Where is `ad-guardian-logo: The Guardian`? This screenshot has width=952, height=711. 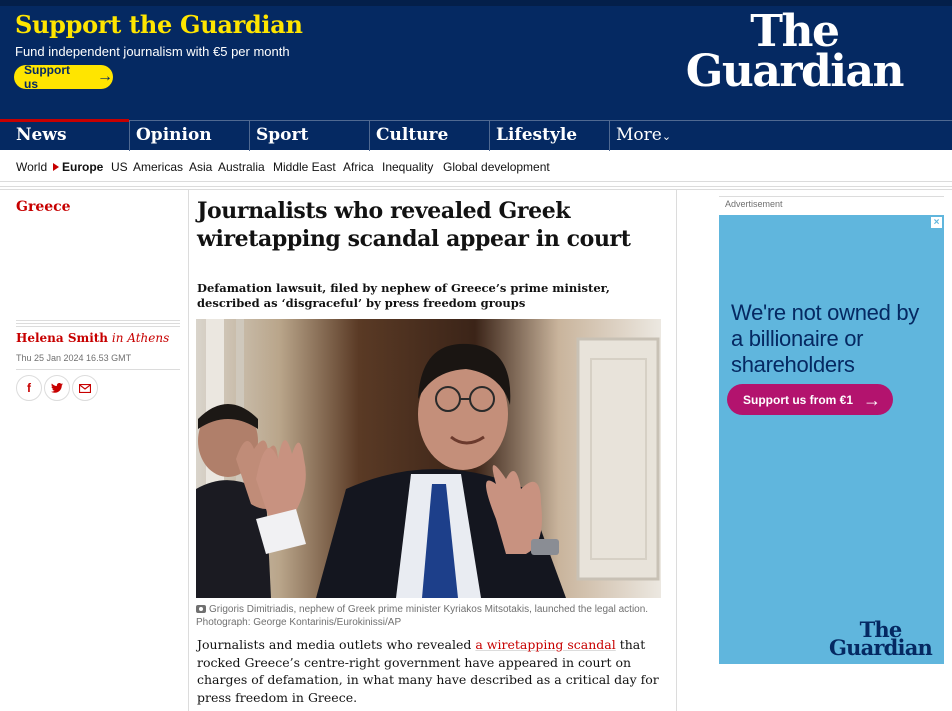
ad-guardian-logo: The Guardian is located at coordinates (880, 639).